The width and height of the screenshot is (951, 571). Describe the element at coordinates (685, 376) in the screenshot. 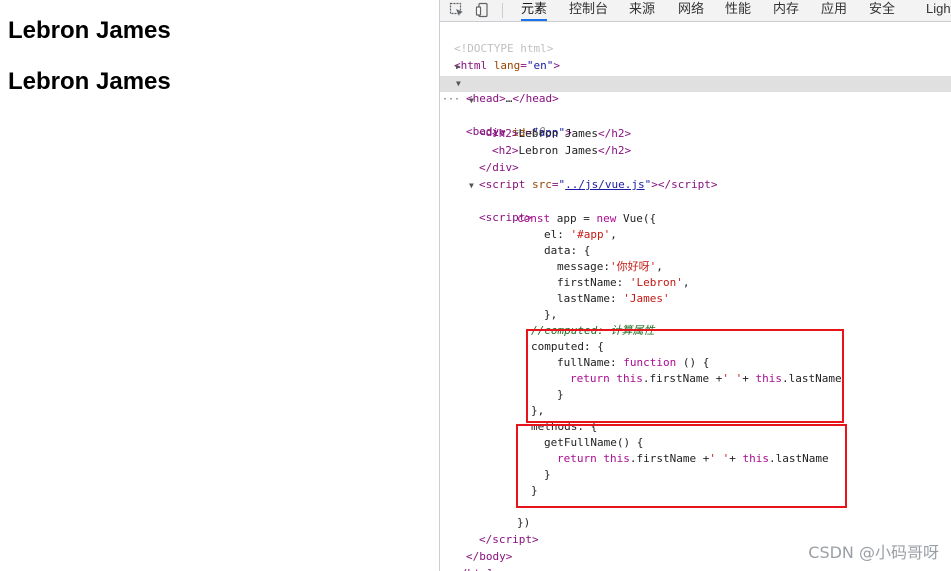

I see `computed-highlight-box` at that location.